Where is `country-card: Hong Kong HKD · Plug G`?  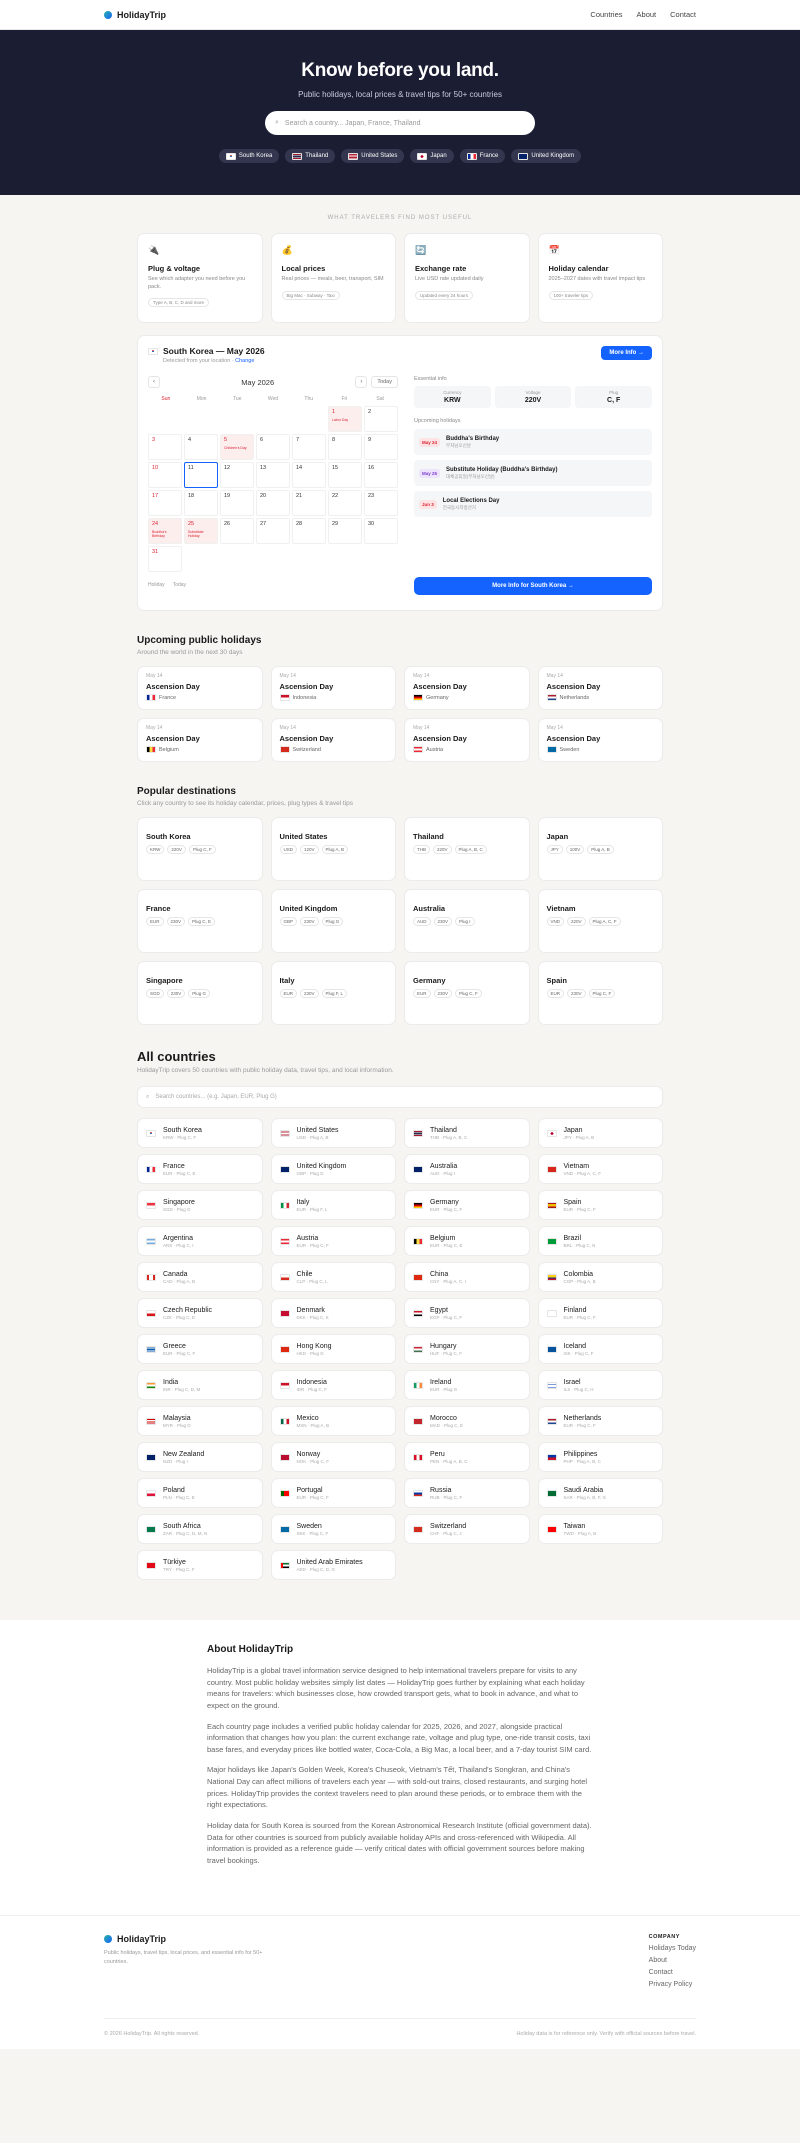 country-card: Hong Kong HKD · Plug G is located at coordinates (333, 1349).